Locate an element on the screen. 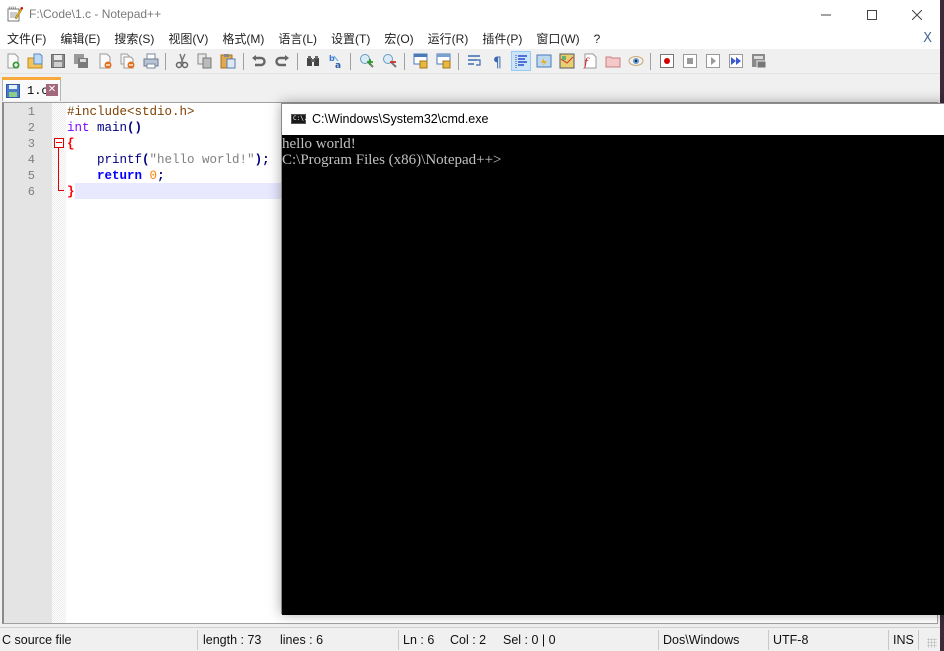 This screenshot has width=944, height=651. code-line: #include<stdio.h> is located at coordinates (131, 112).